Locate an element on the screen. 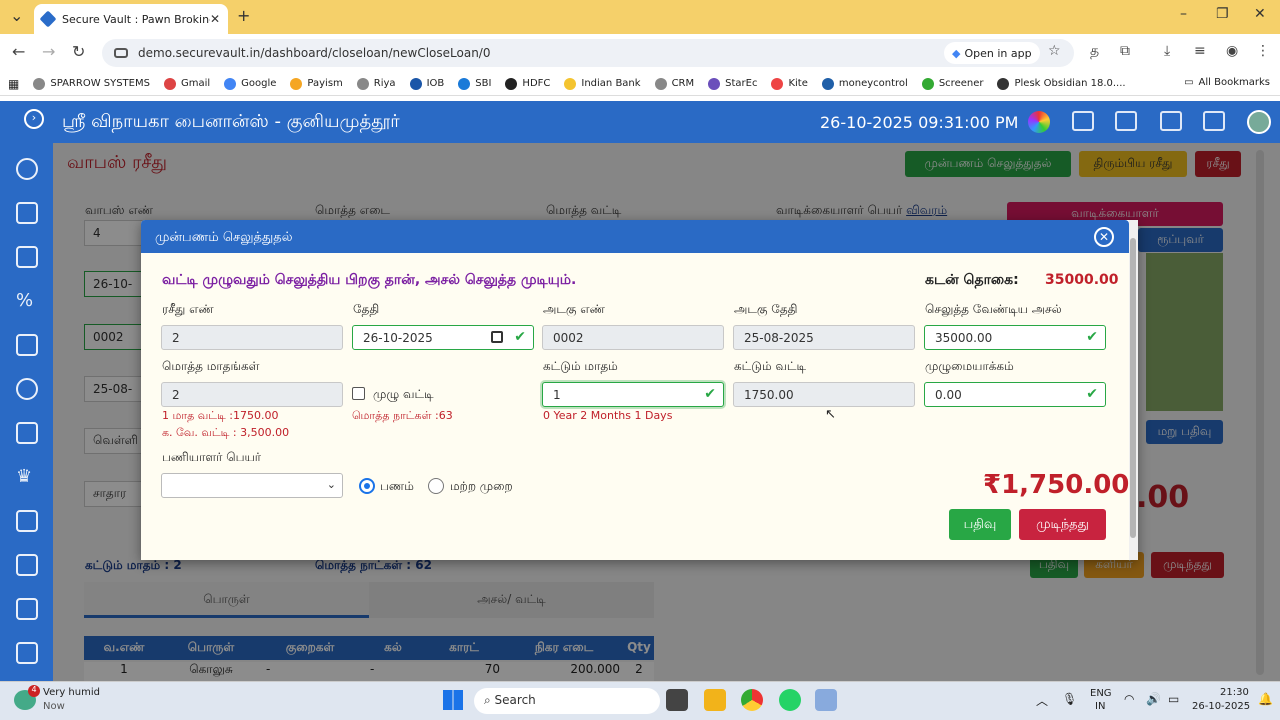 This screenshot has width=1280, height=720. chrome-icon is located at coordinates (752, 700).